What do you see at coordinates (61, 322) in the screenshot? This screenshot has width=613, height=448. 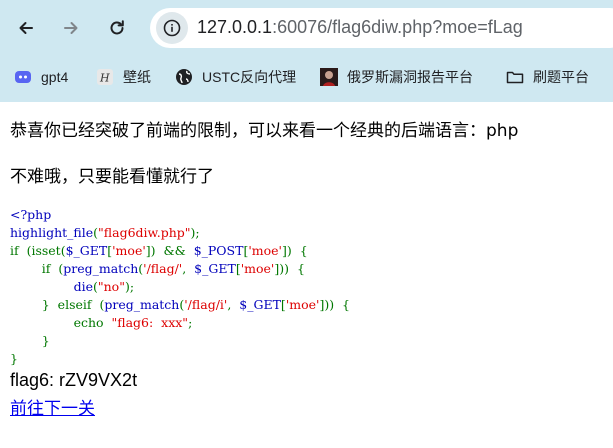 I see `code-token: echo` at bounding box center [61, 322].